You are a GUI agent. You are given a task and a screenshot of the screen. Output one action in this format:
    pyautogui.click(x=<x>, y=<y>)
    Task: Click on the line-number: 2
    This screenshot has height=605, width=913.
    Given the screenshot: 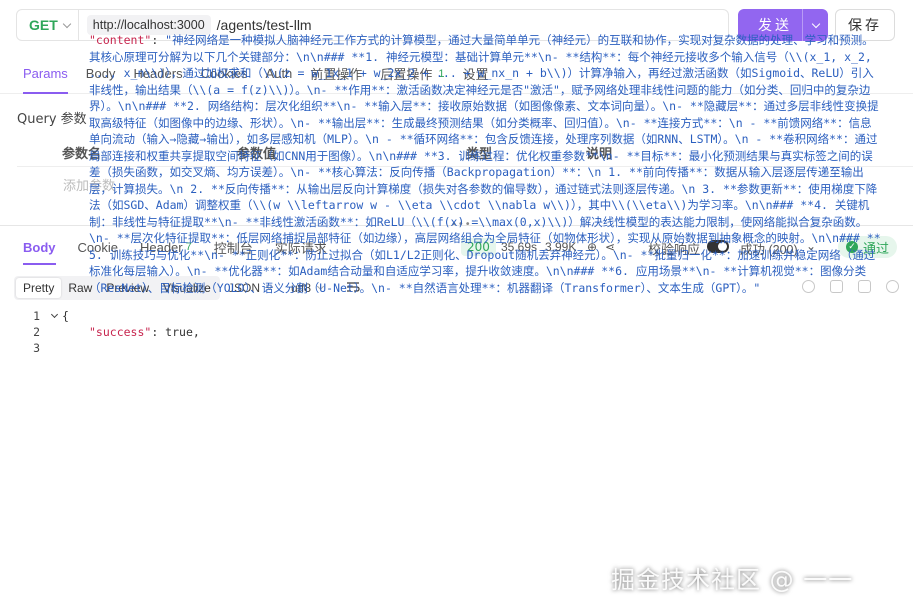 What is the action you would take?
    pyautogui.click(x=36, y=332)
    